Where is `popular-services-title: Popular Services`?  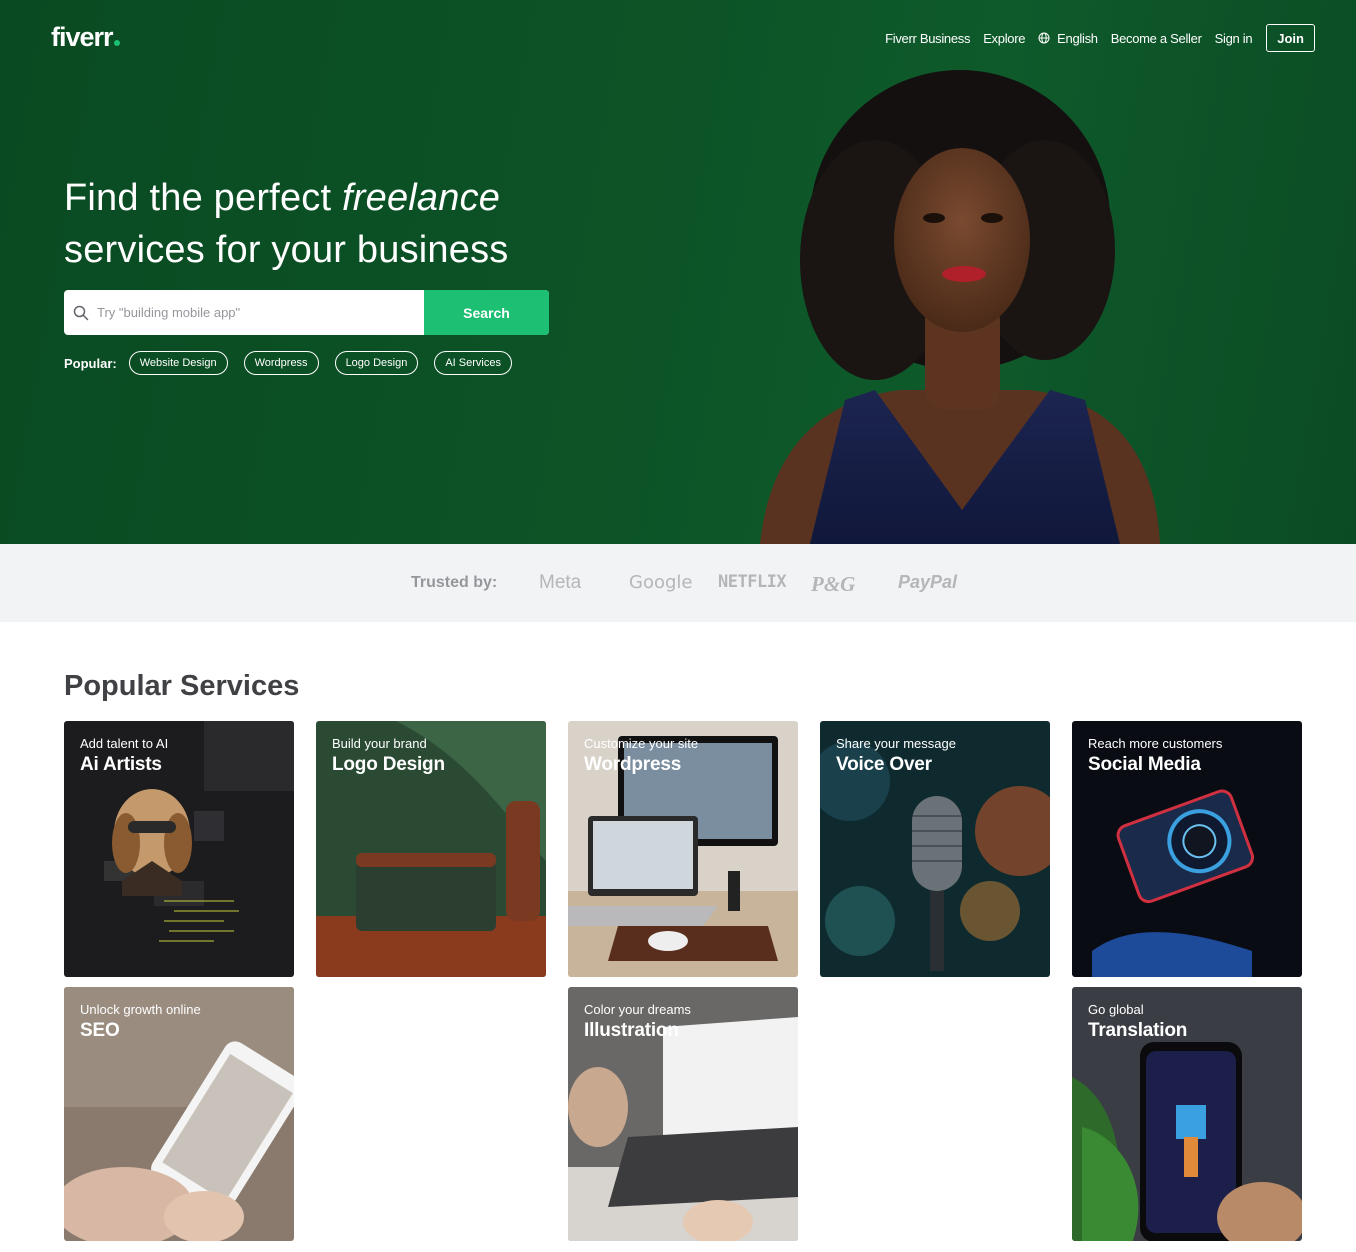 popular-services-title: Popular Services is located at coordinates (182, 686).